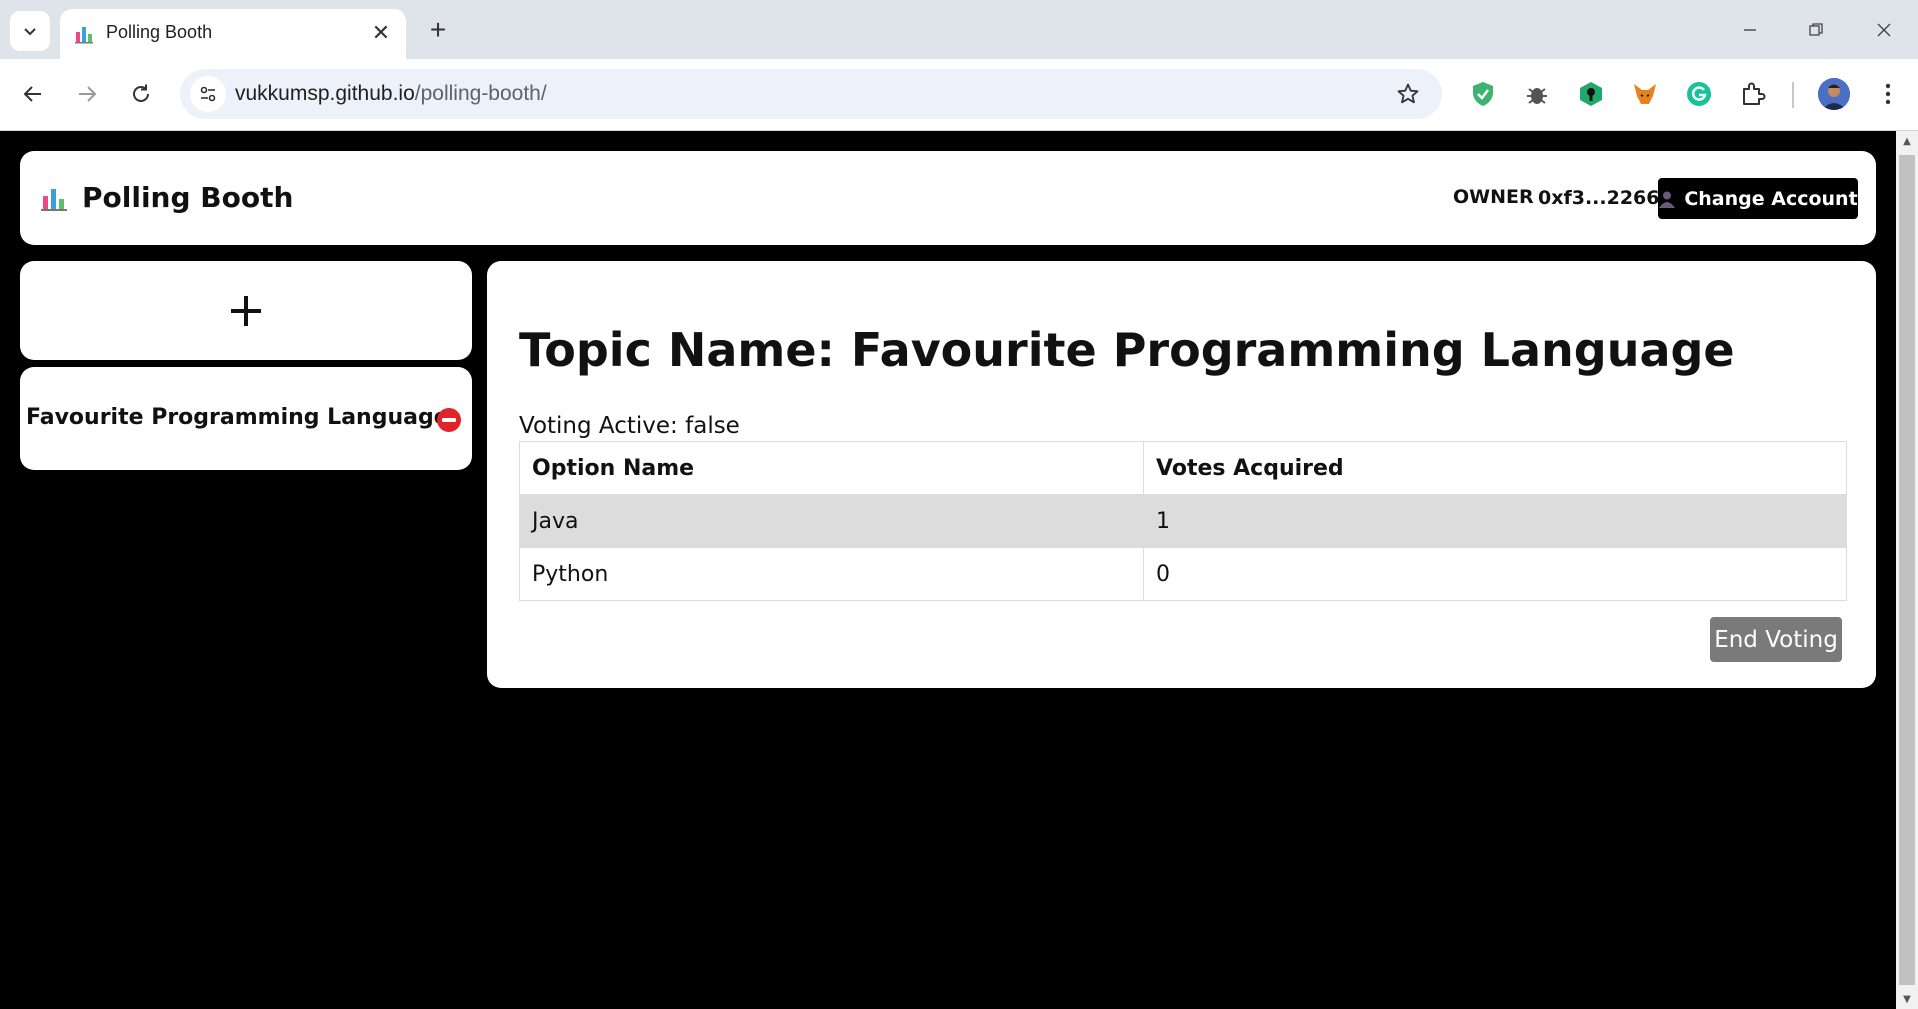  I want to click on owner-address: 0xf3...2266, so click(1599, 198).